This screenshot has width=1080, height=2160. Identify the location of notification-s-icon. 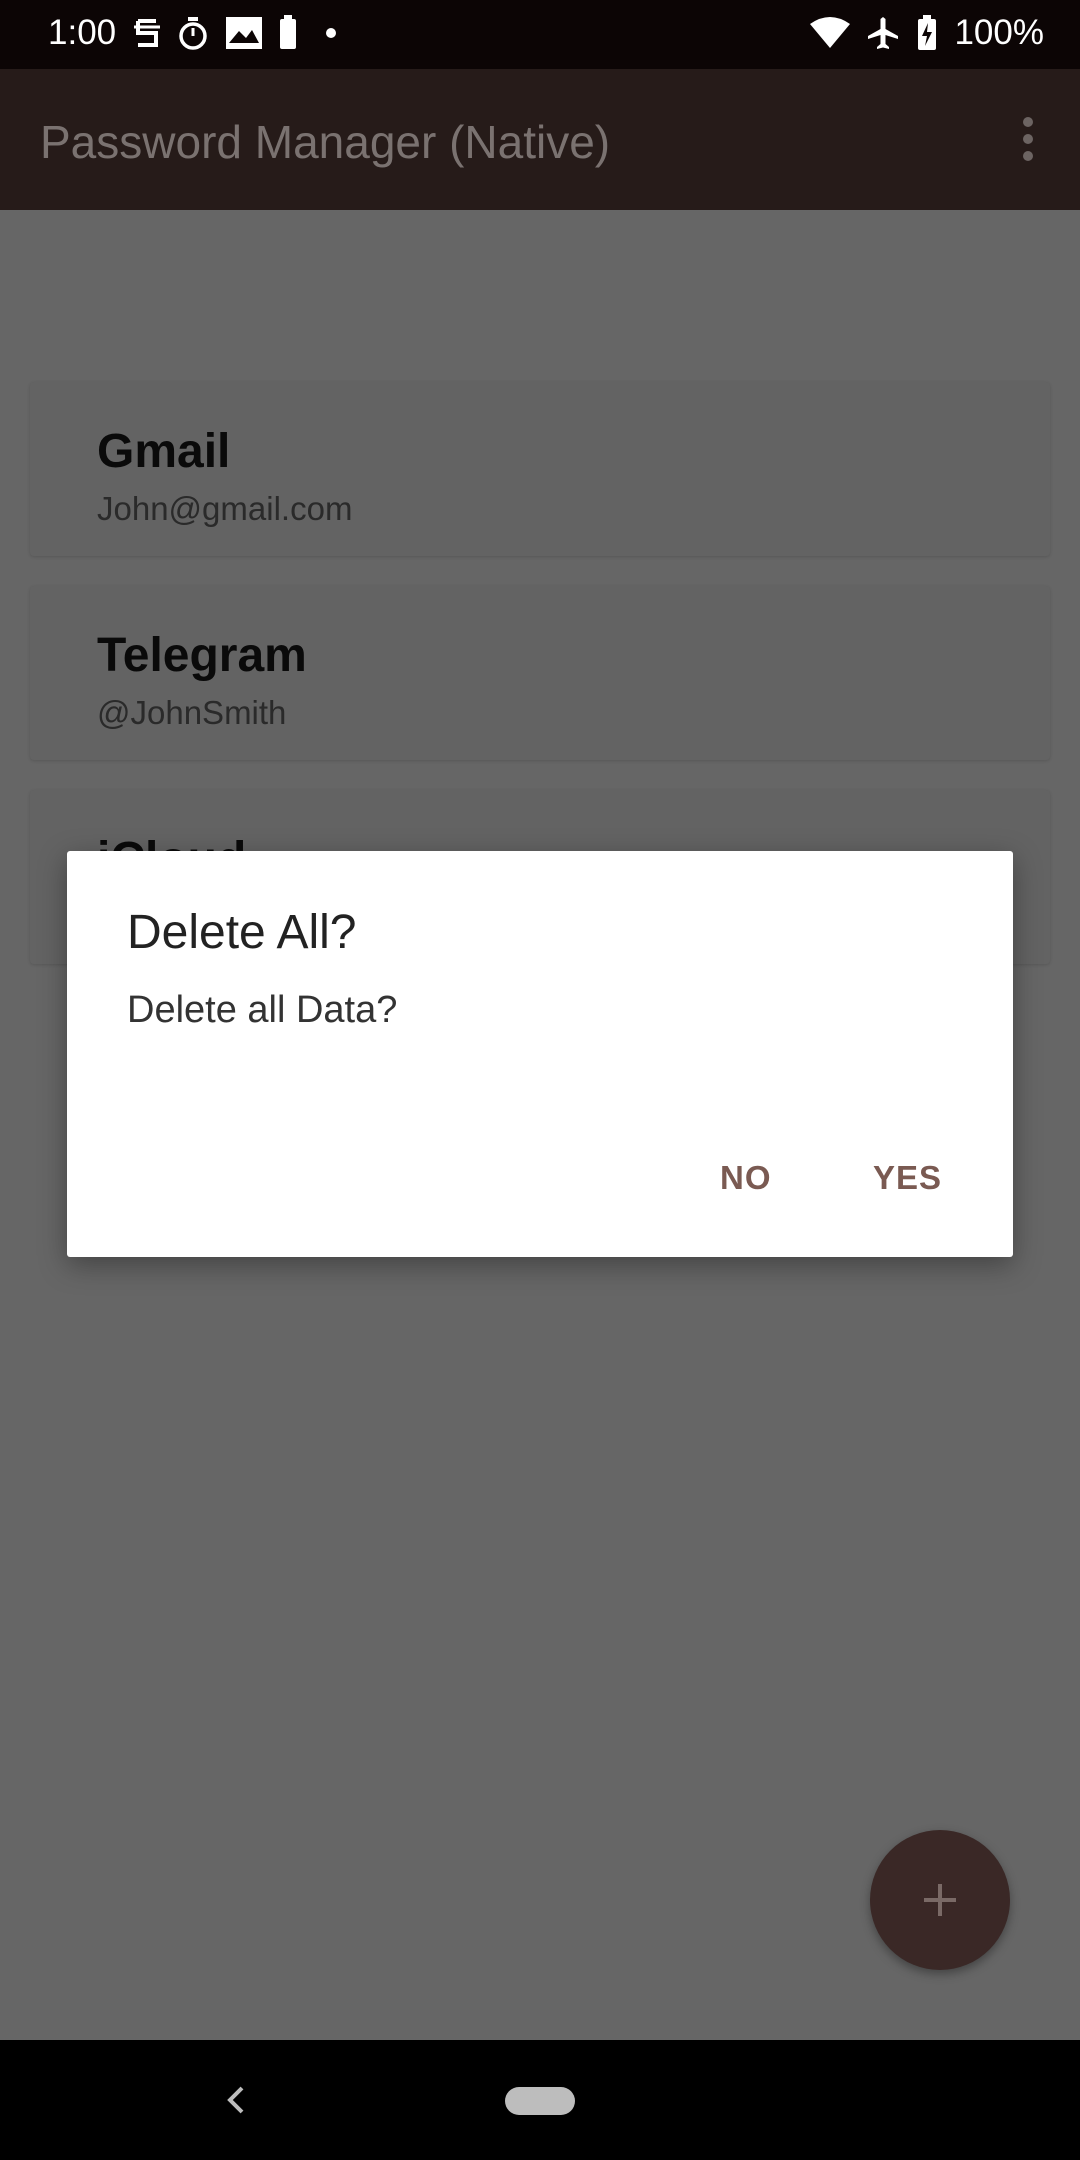
(147, 33).